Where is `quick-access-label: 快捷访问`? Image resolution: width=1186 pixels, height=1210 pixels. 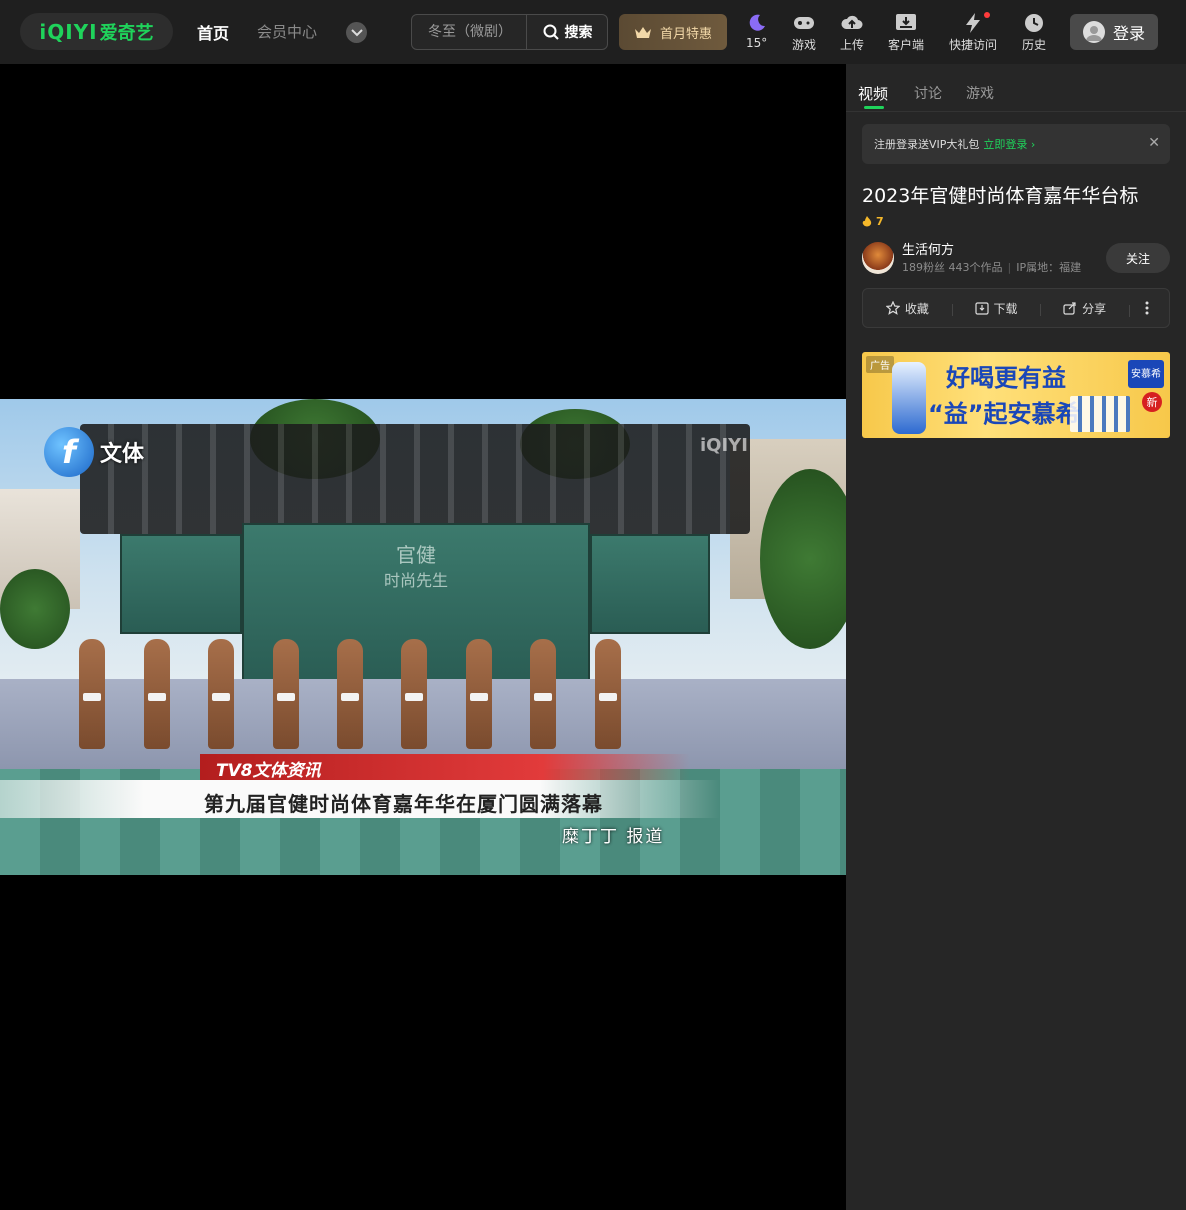
quick-access-label: 快捷访问 is located at coordinates (973, 45).